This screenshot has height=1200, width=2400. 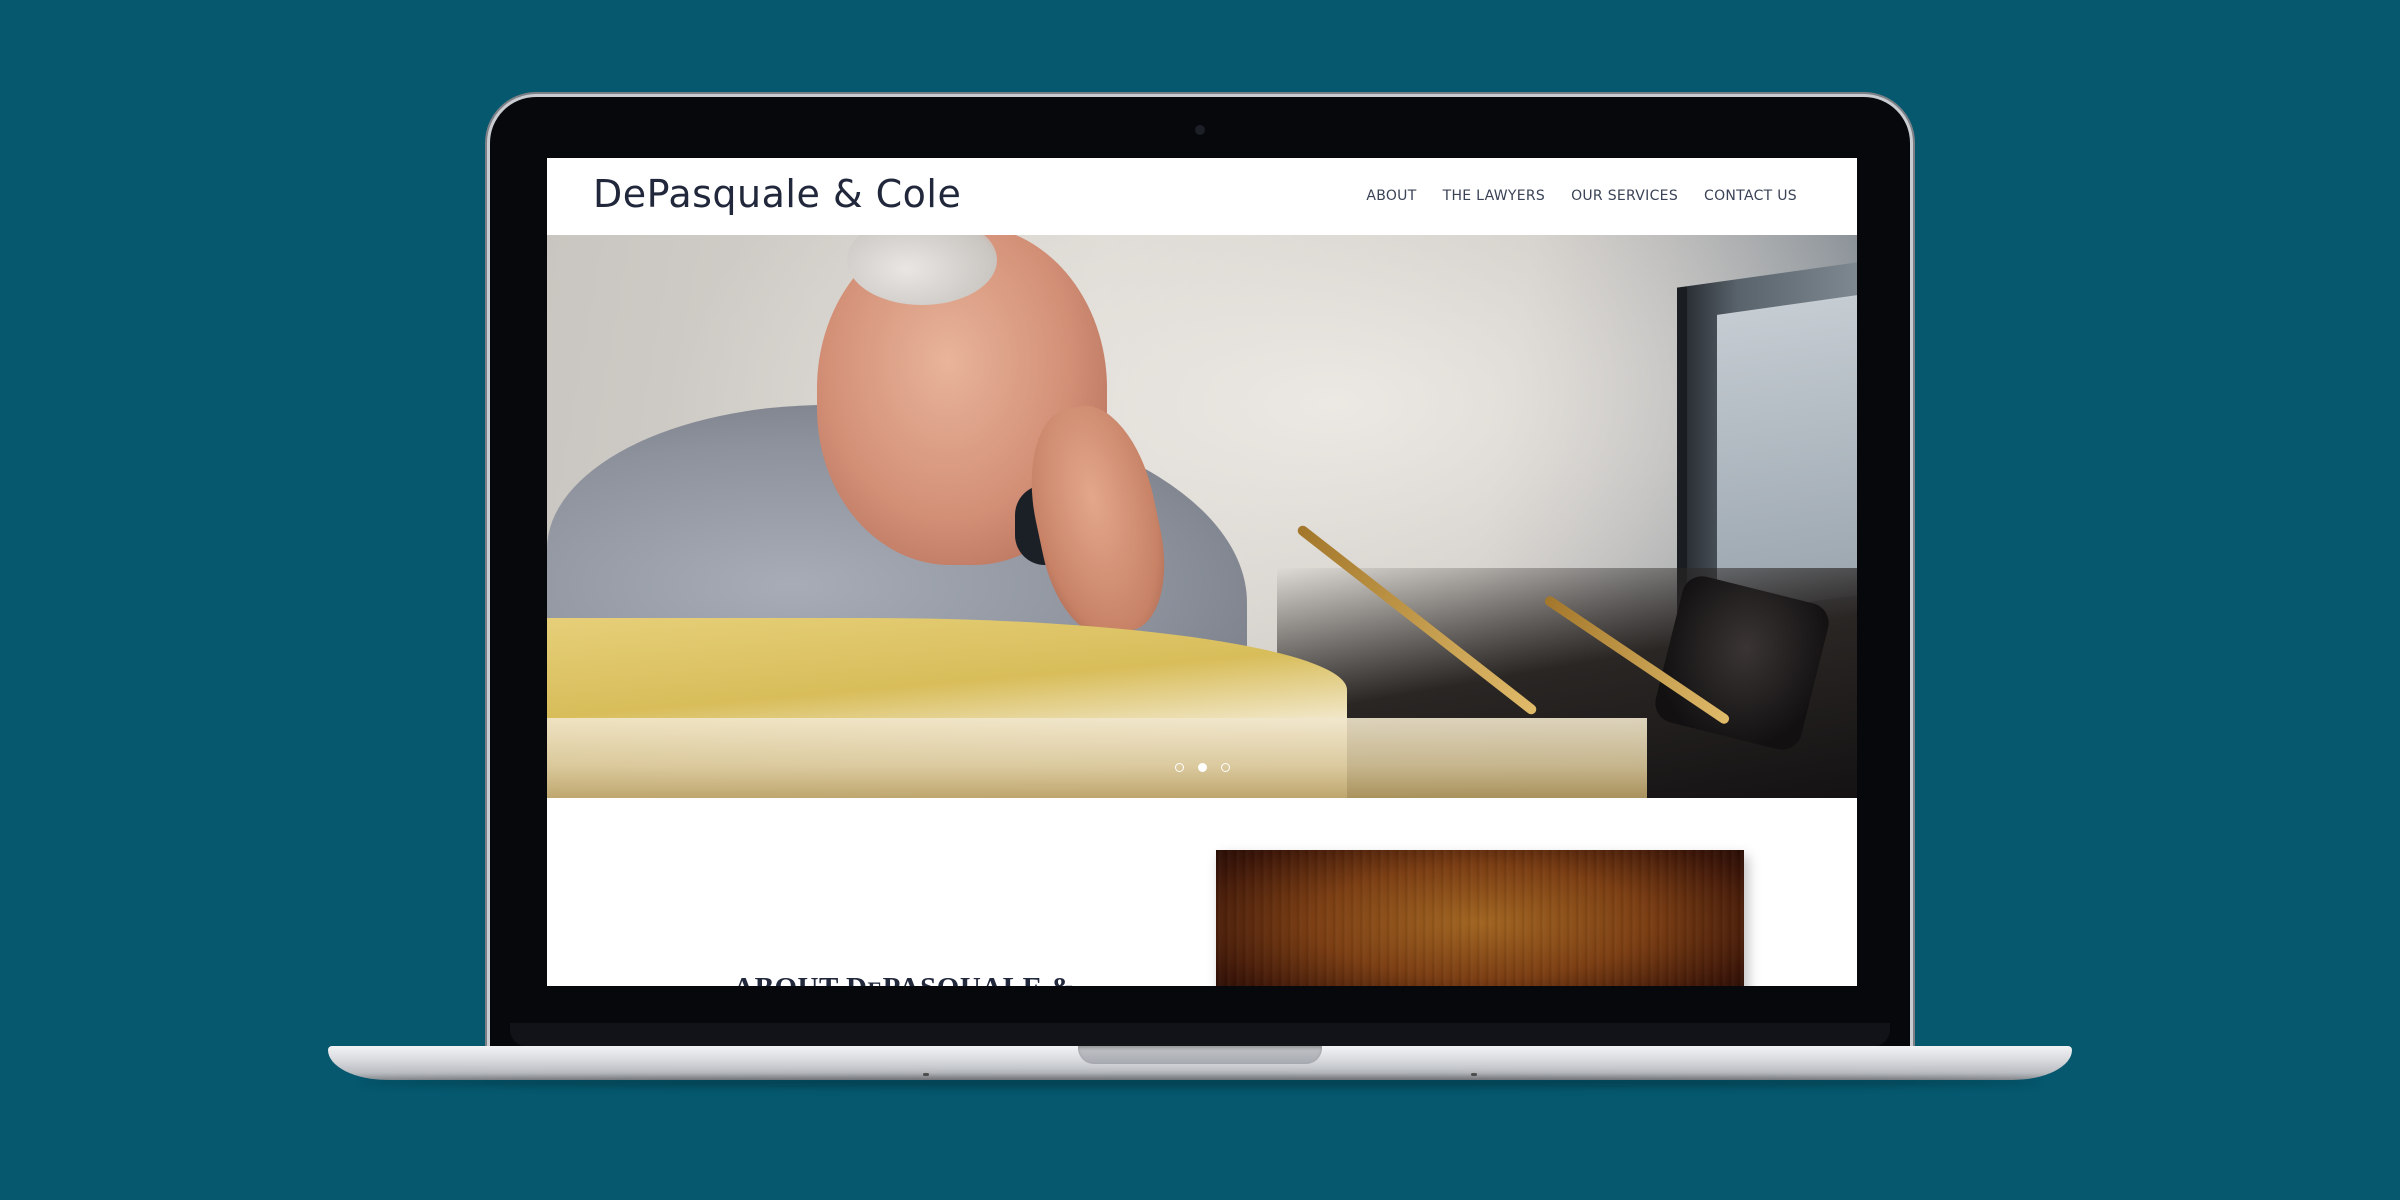 I want to click on about-heading: ABOUT DEPASQUALE &, so click(x=904, y=979).